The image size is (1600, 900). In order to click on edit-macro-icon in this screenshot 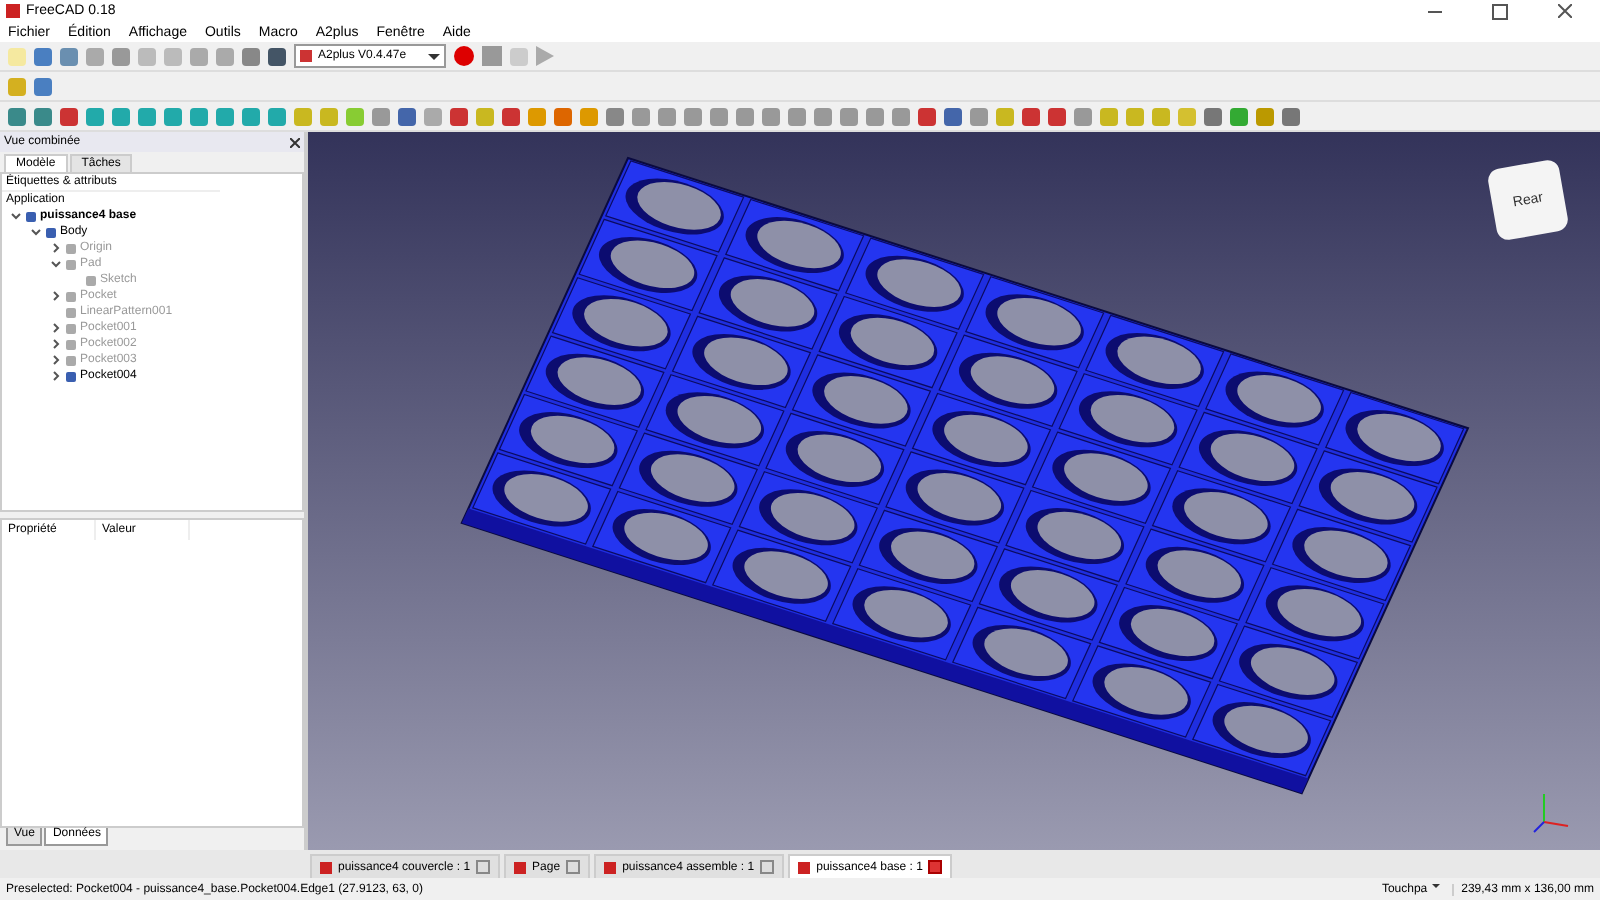, I will do `click(519, 56)`.